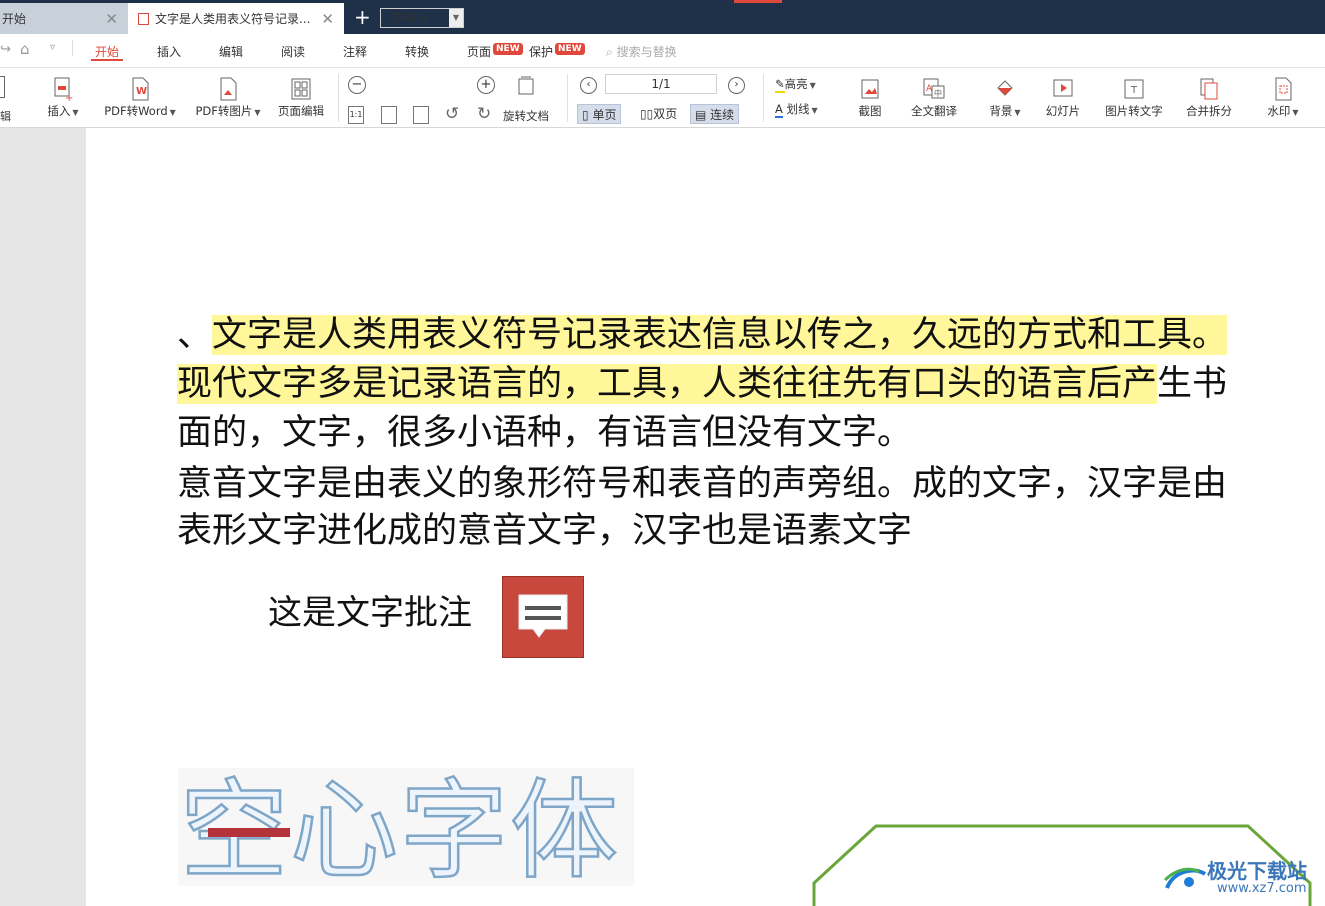  I want to click on tab-document: 文字是人类用表义符号记录... ✕, so click(236, 18).